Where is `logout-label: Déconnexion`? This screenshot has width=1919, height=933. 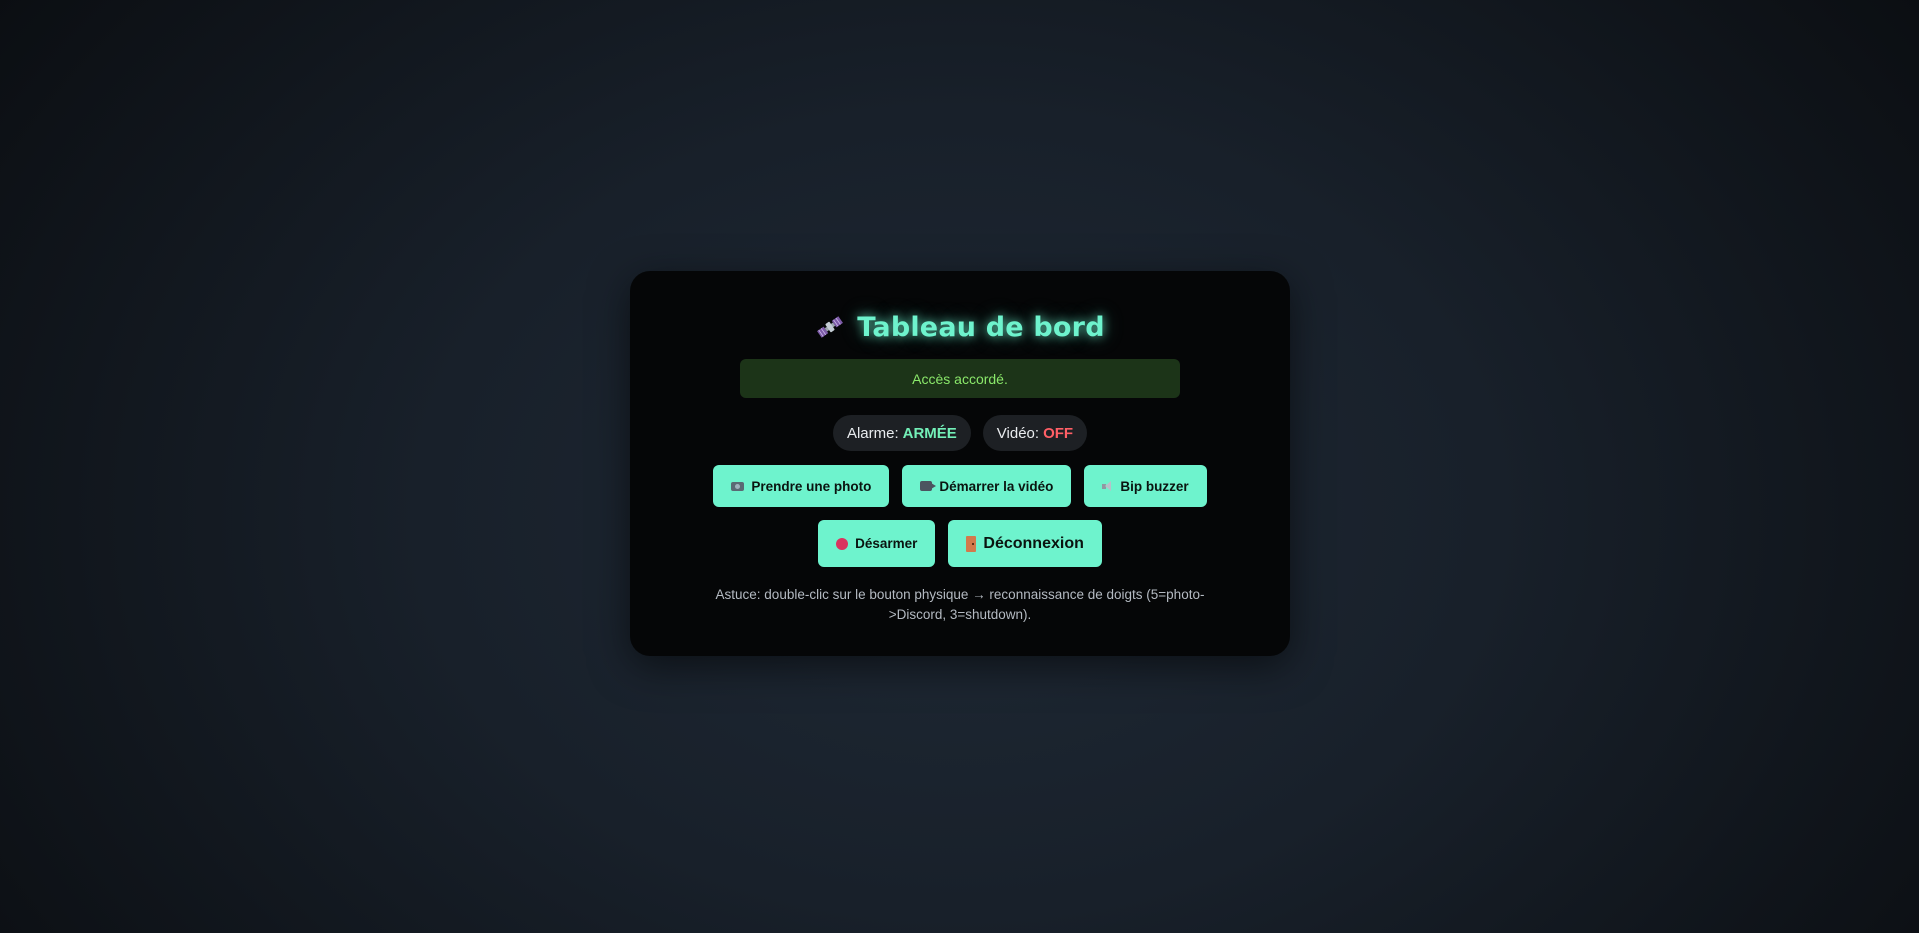
logout-label: Déconnexion is located at coordinates (1033, 543).